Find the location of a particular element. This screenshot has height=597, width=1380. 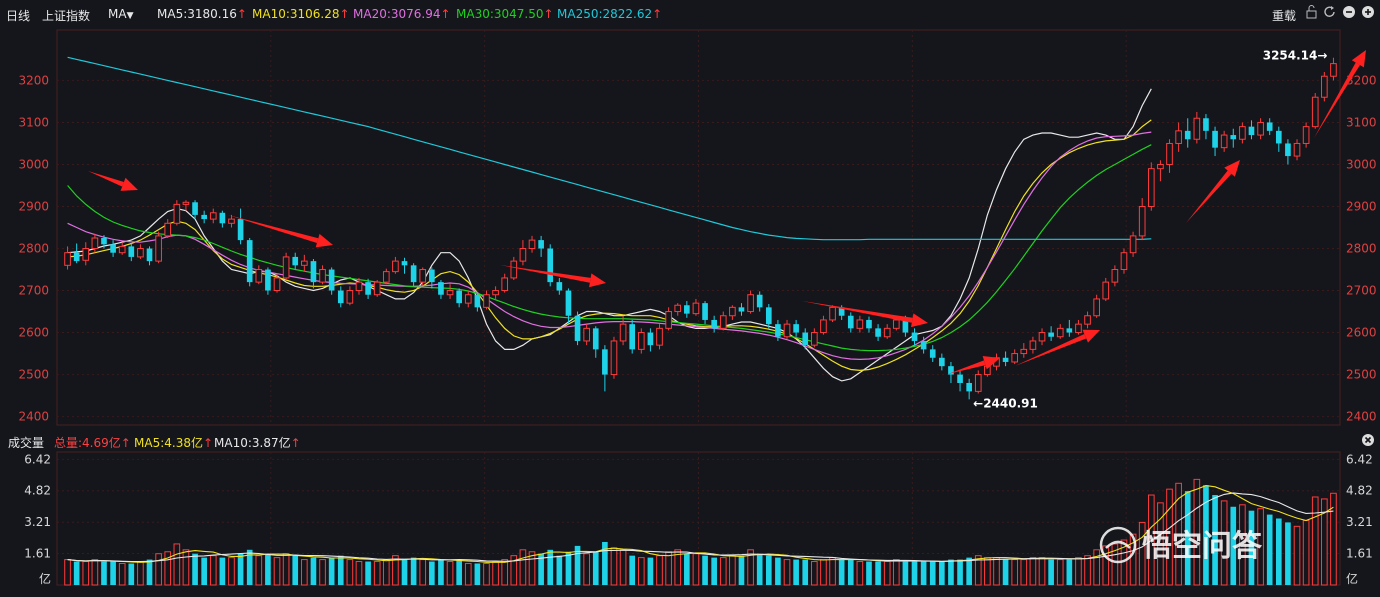

watermark-text: 悟空问答 is located at coordinates (1202, 546).